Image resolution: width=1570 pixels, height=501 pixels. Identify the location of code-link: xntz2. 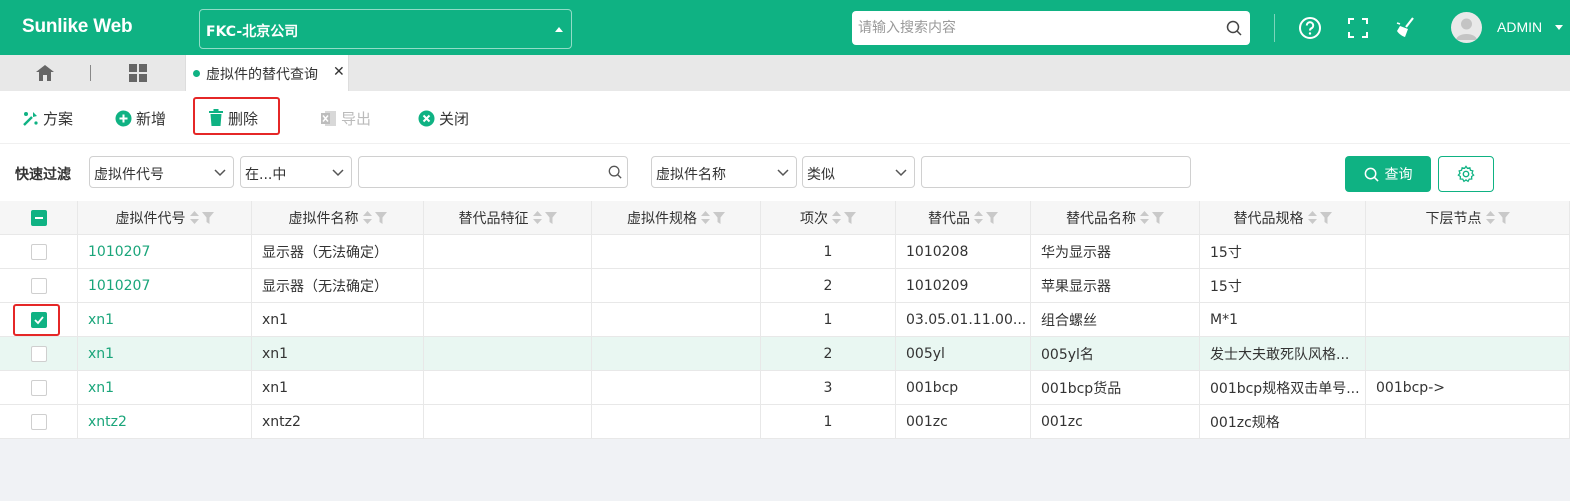
(107, 422).